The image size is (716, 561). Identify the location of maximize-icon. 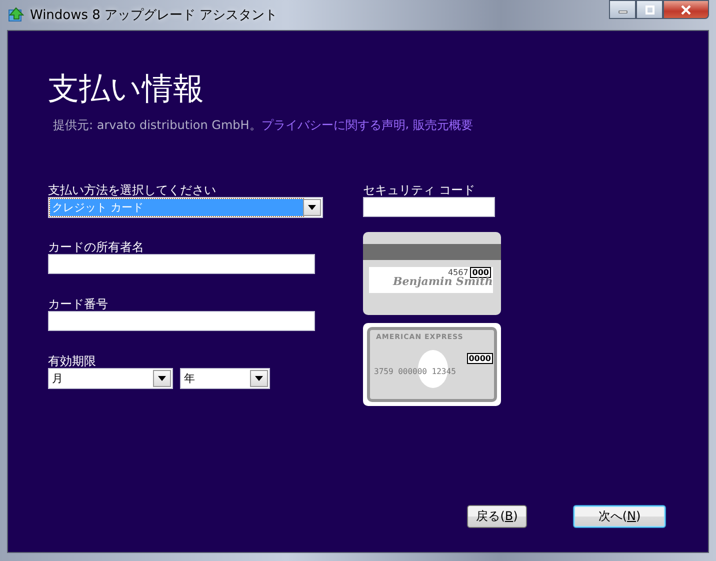
(649, 9).